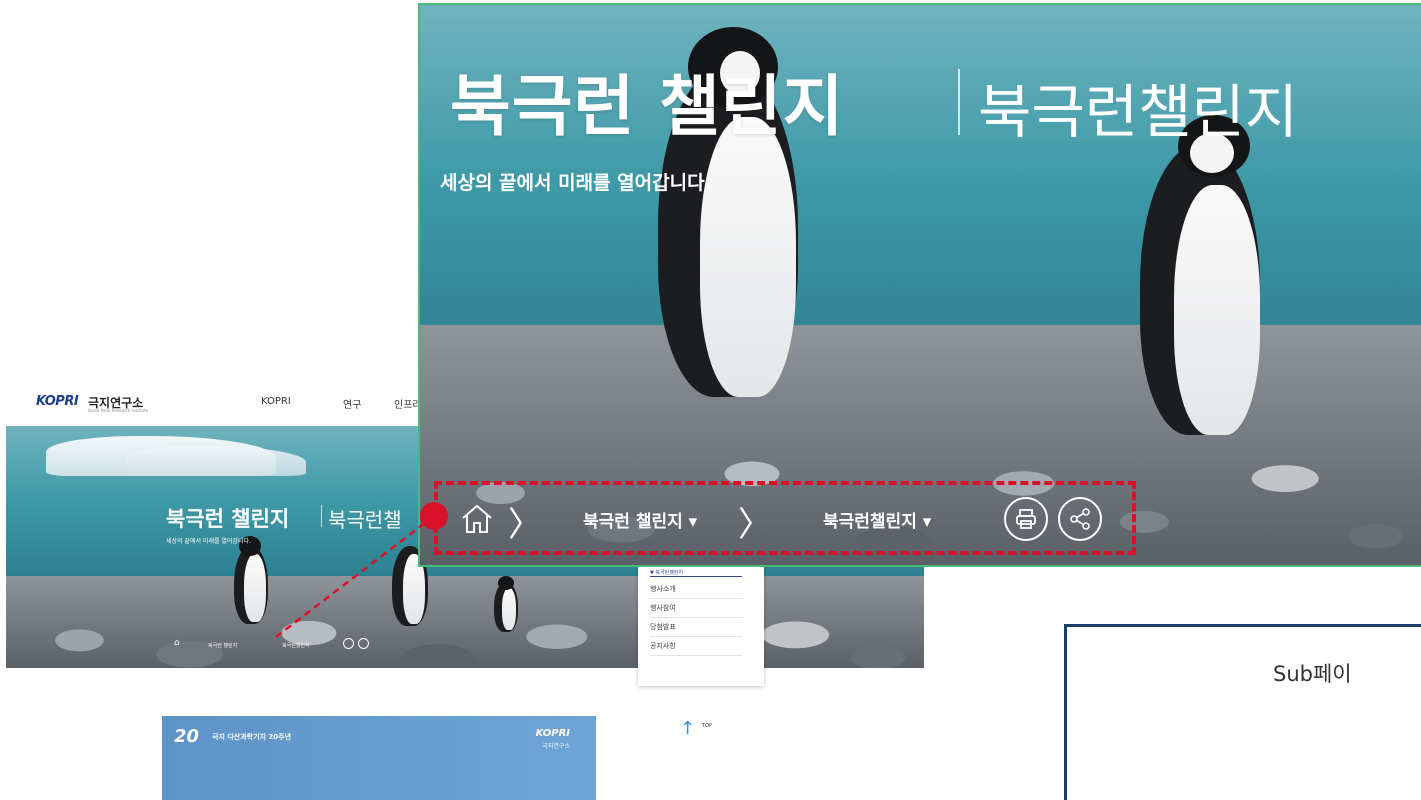 This screenshot has height=800, width=1421. Describe the element at coordinates (1242, 712) in the screenshot. I see `sub-page-box: Sub페이` at that location.